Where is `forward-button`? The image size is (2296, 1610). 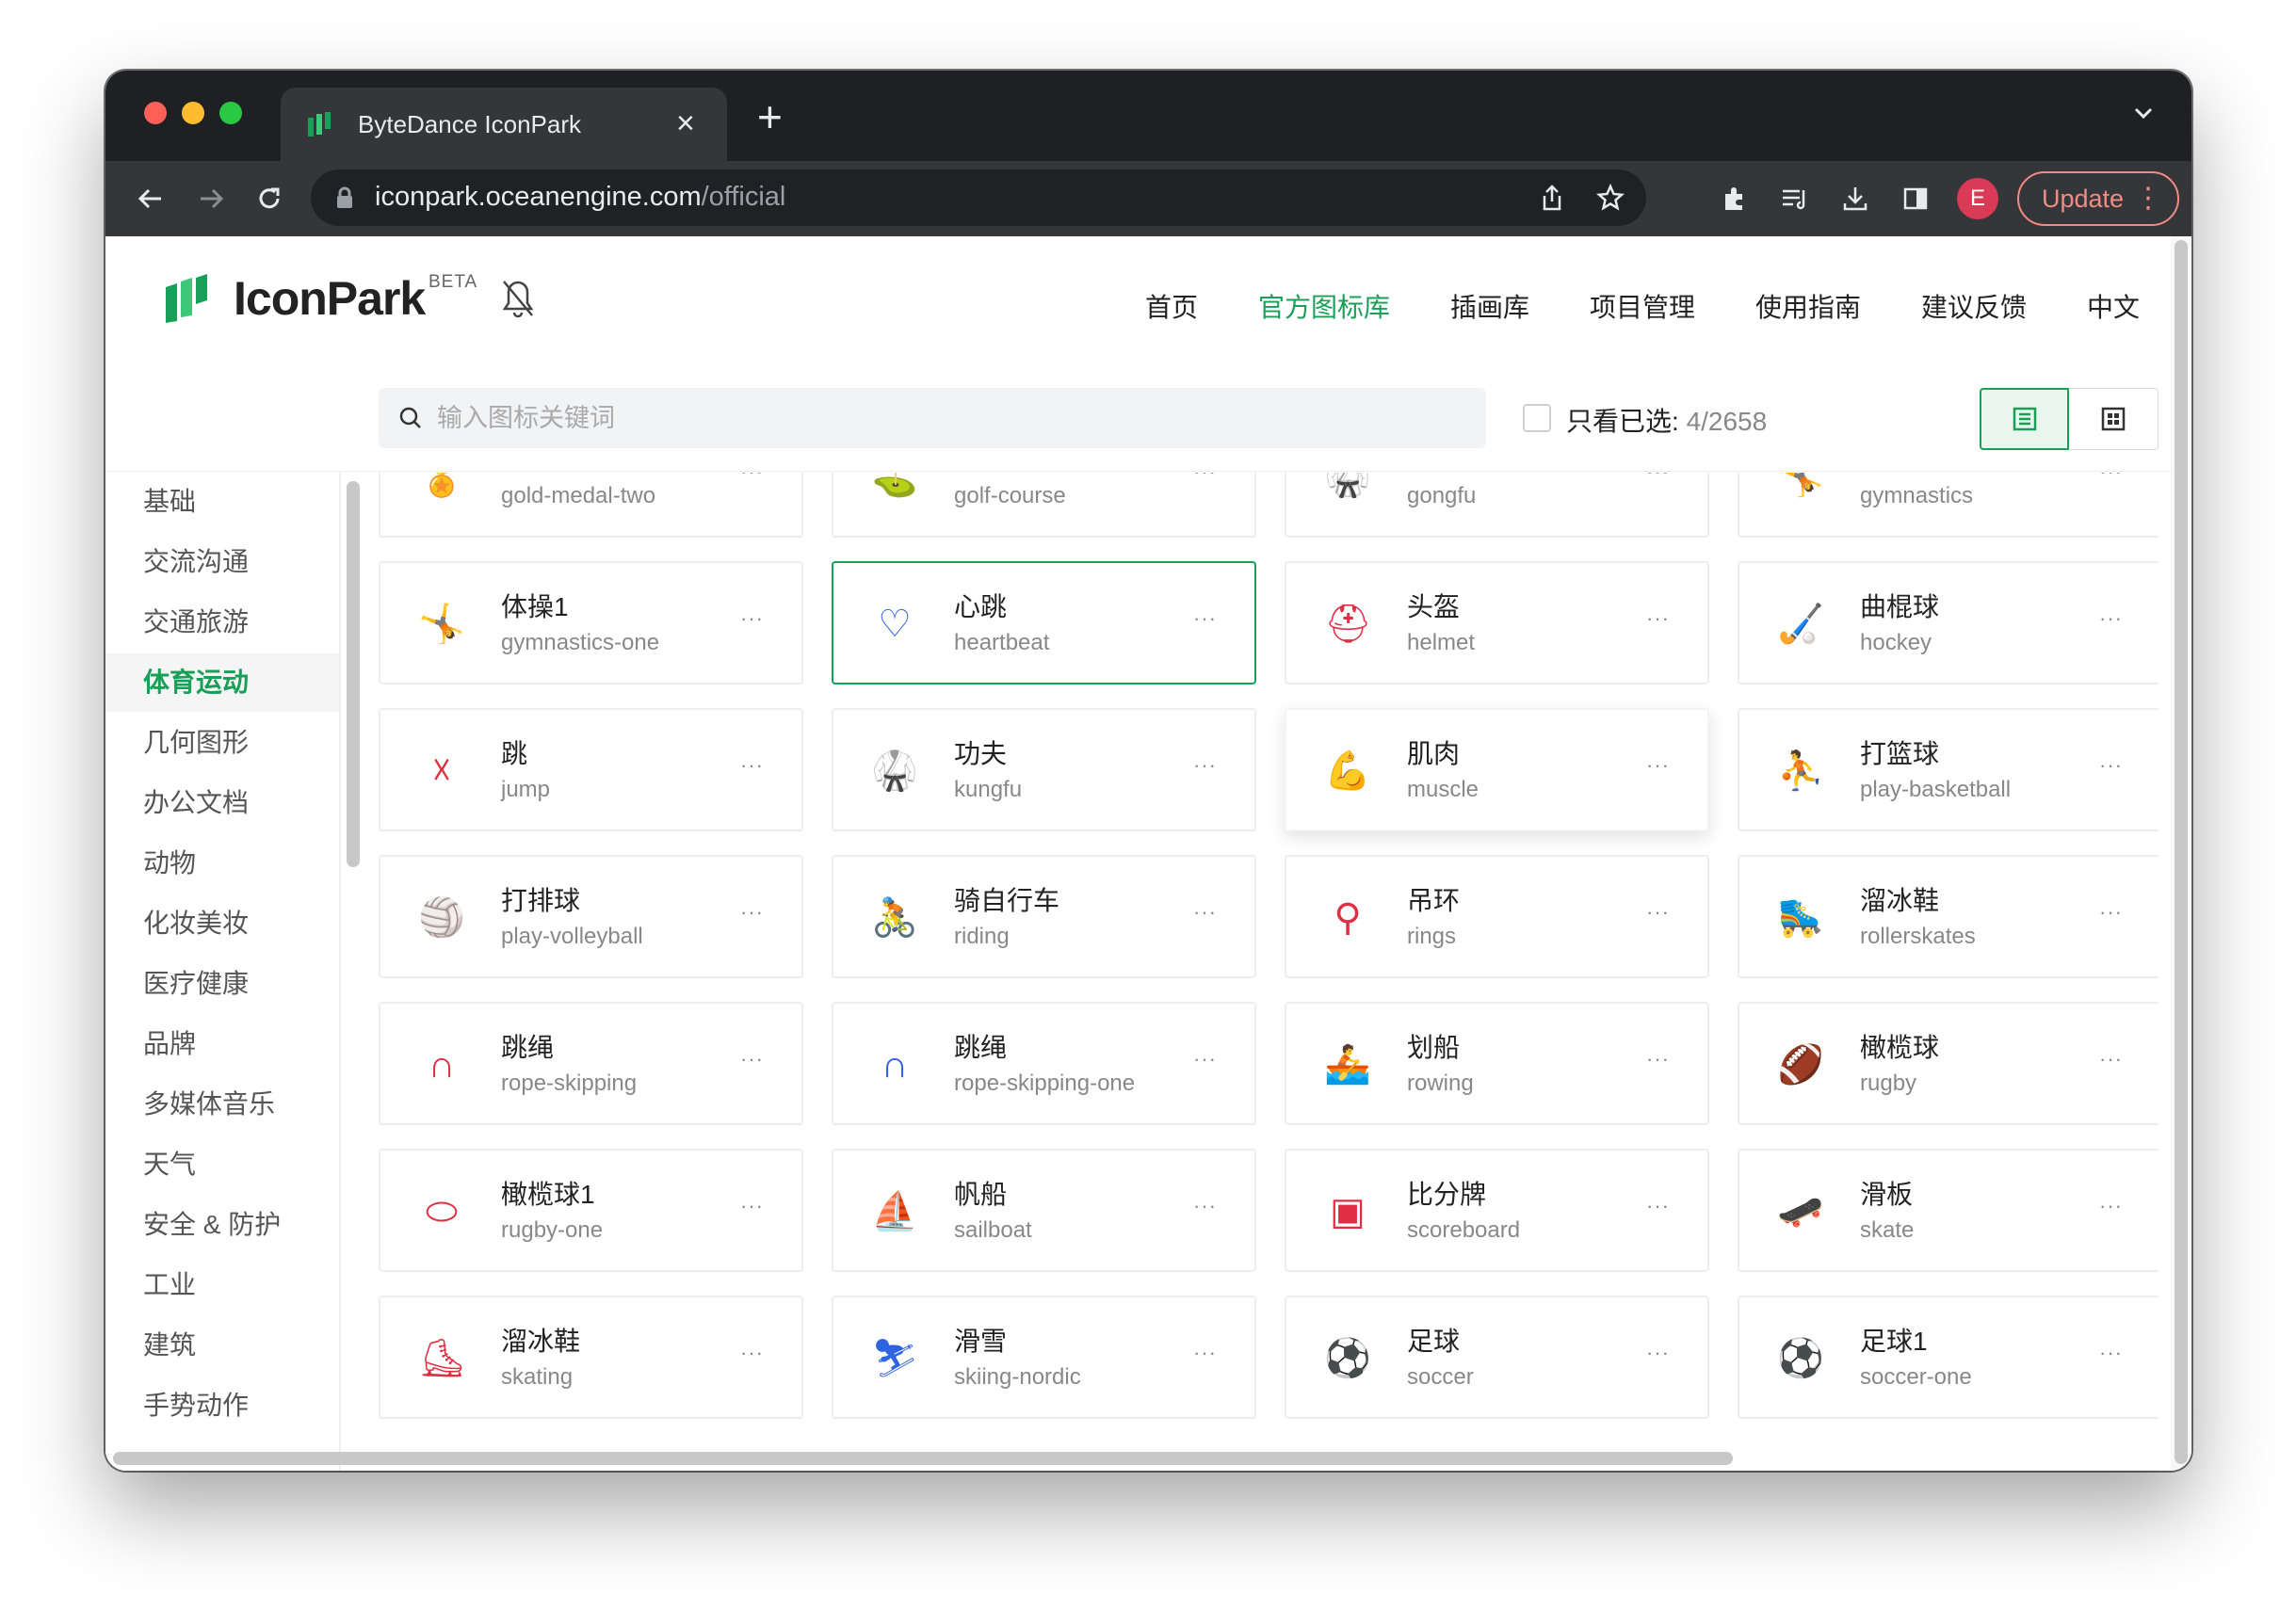 forward-button is located at coordinates (211, 198).